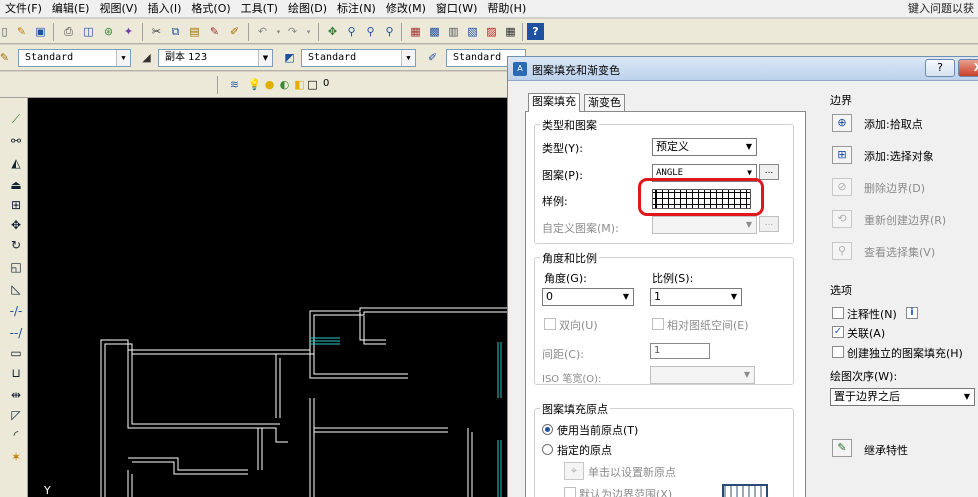 This screenshot has height=497, width=978. I want to click on view-selections-icon: ⚲, so click(842, 251).